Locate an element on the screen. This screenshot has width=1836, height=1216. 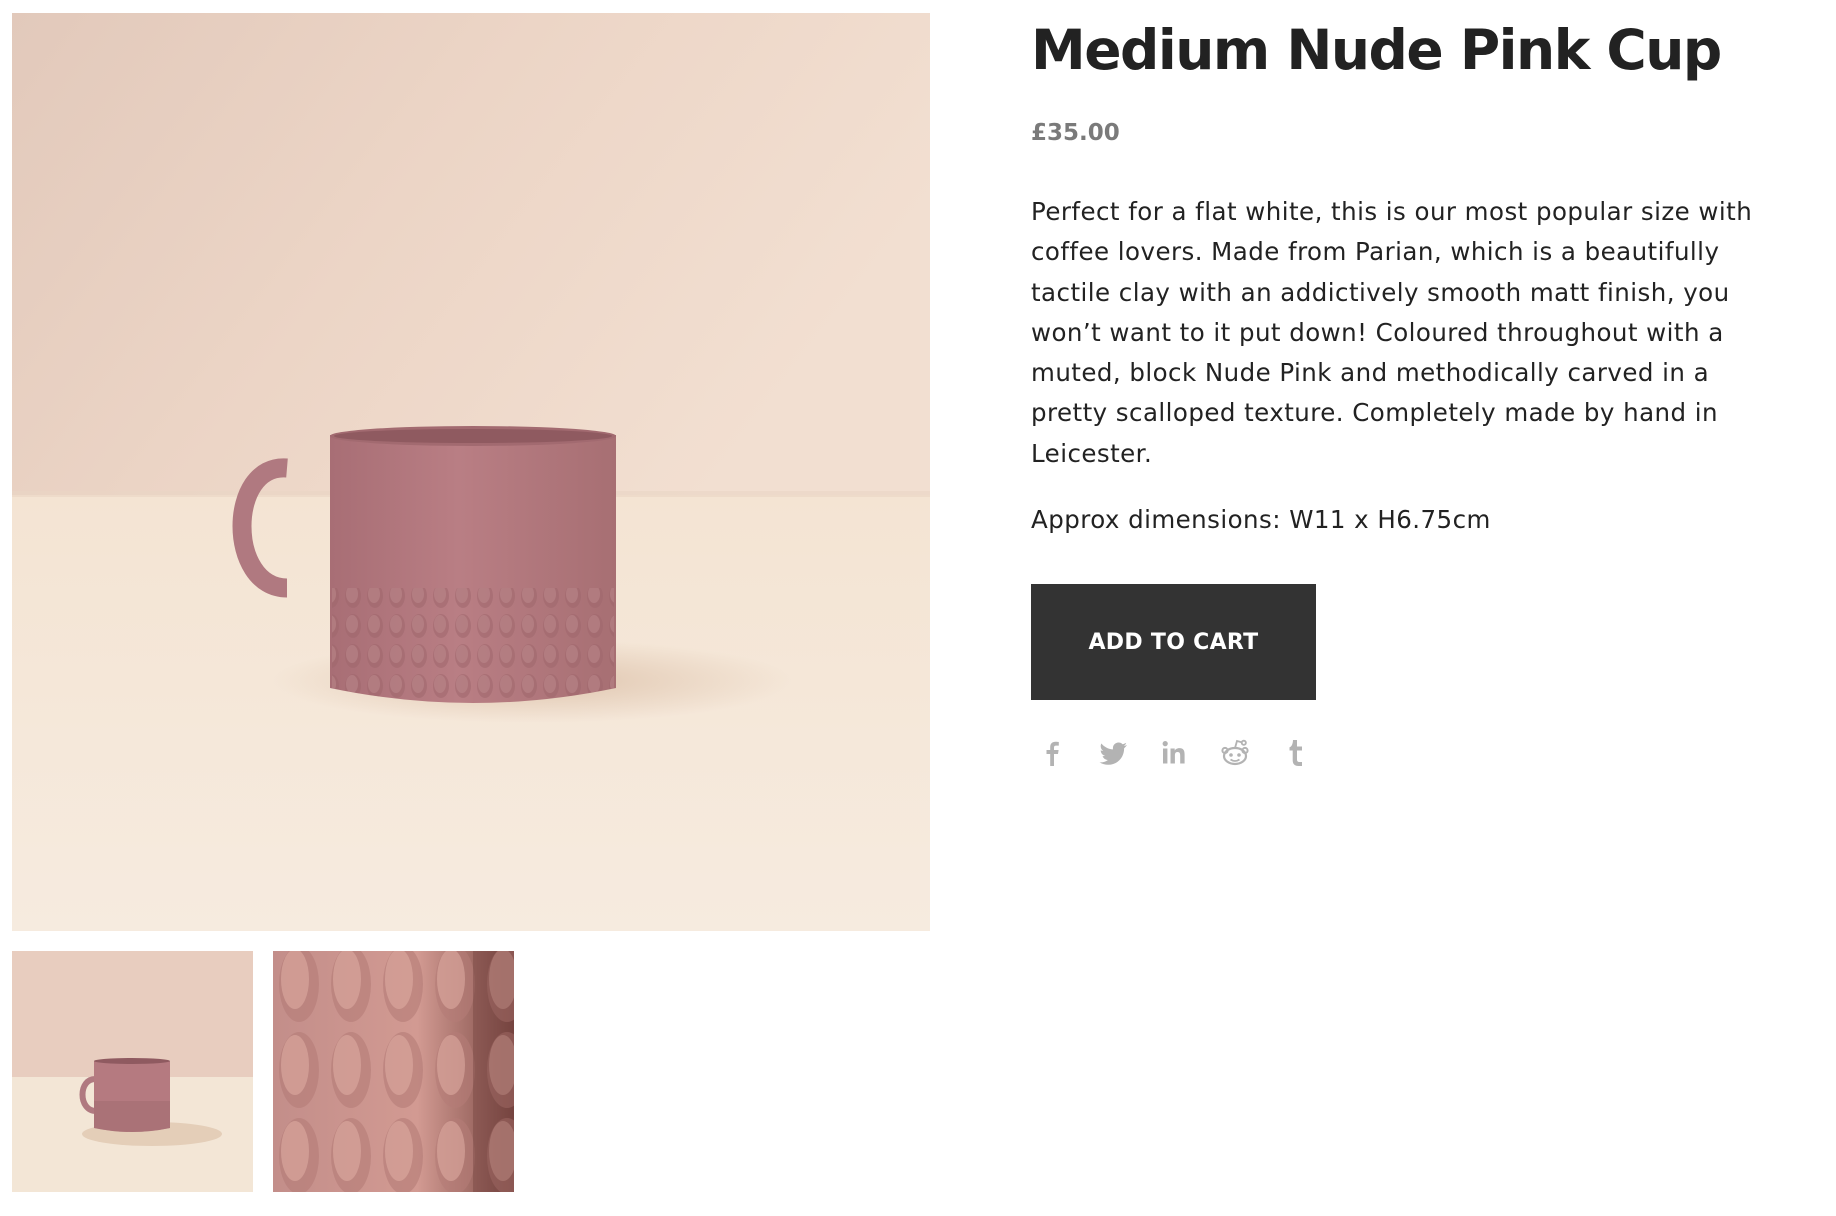
linkedin-icon is located at coordinates (1174, 753).